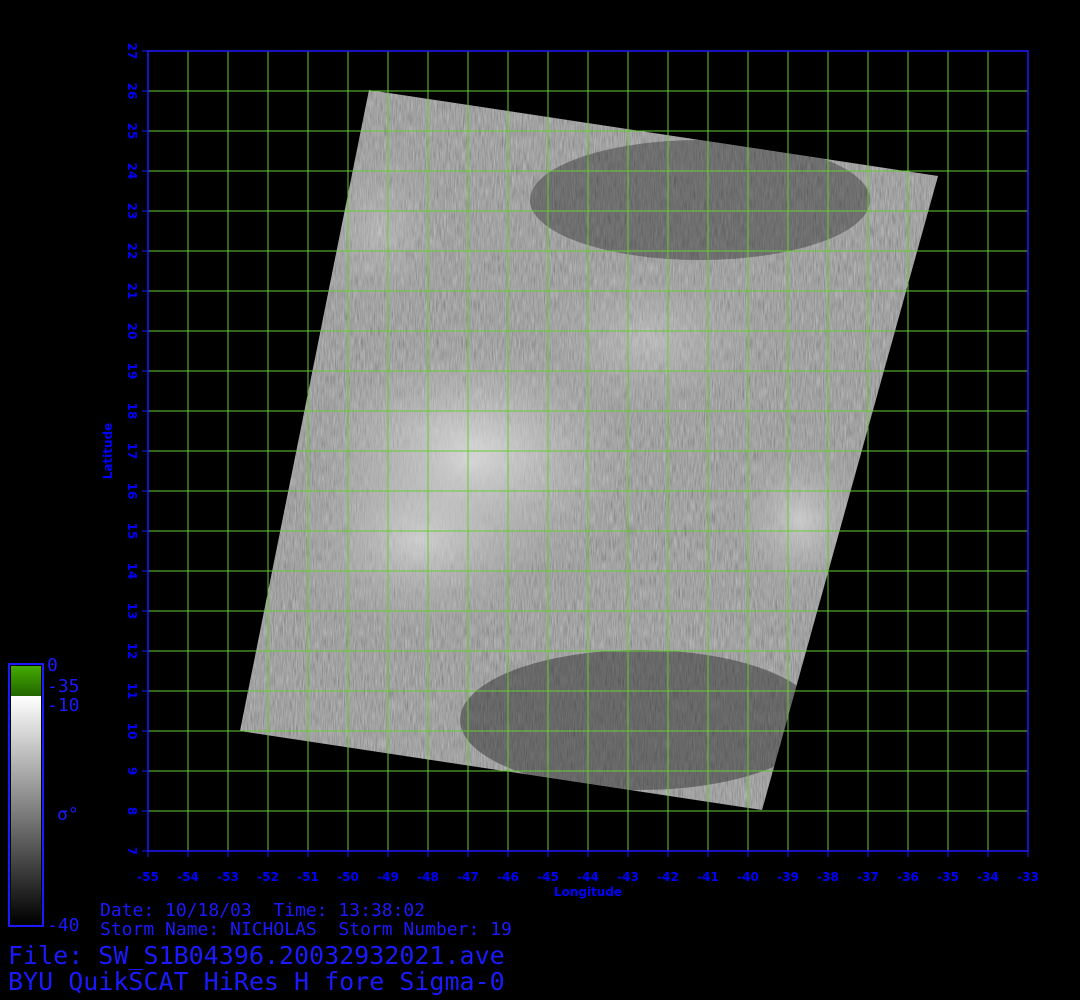 The image size is (1080, 1000). I want to click on y-tick-label: 16, so click(132, 491).